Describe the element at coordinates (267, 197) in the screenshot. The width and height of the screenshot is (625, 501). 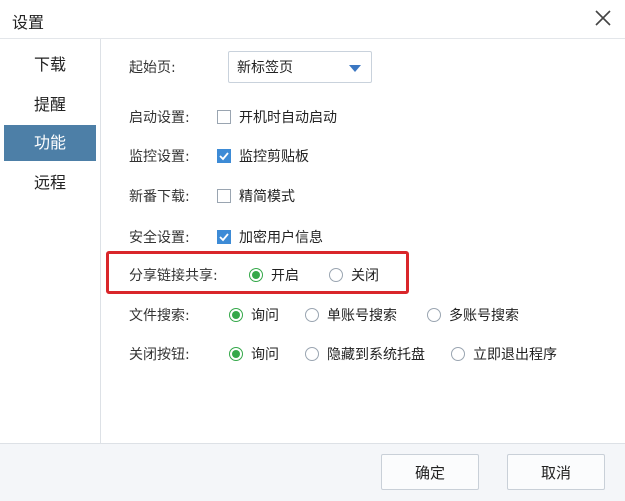
I see `new-download-option-label: 精简模式` at that location.